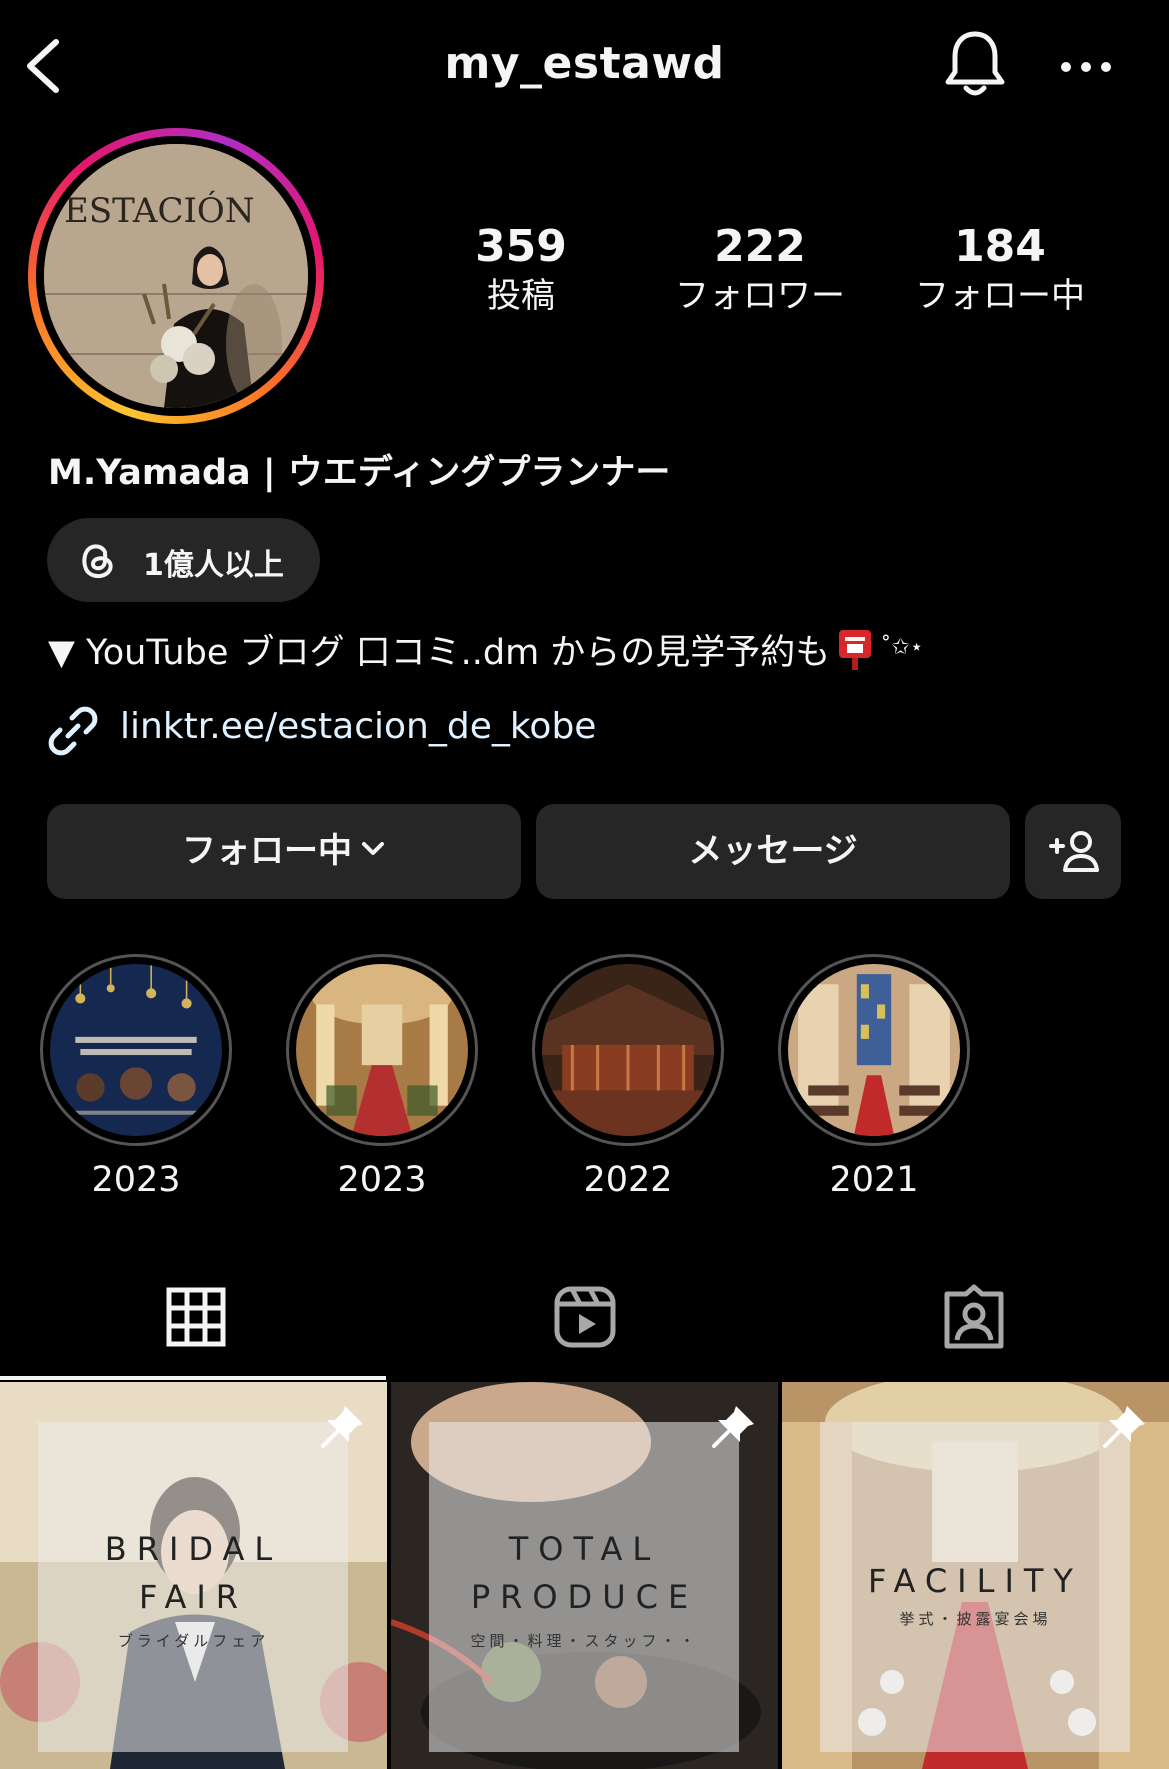  I want to click on highlight-label: 2022, so click(628, 1180).